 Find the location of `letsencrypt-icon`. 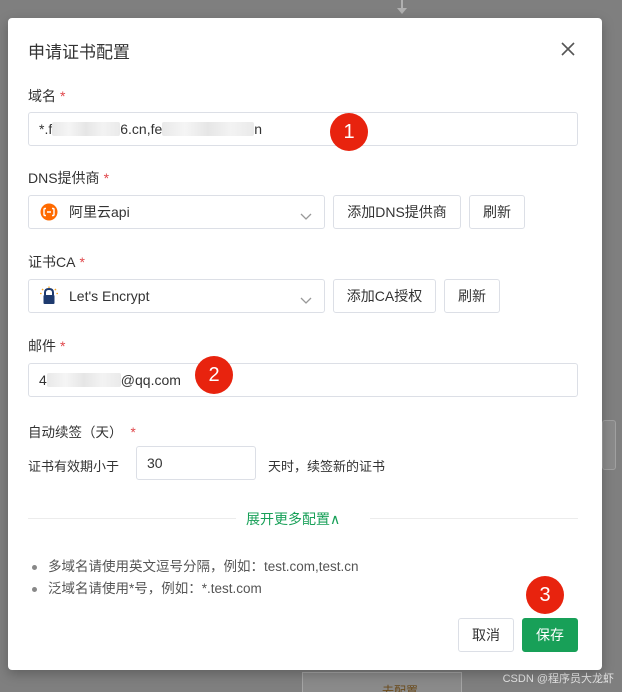

letsencrypt-icon is located at coordinates (49, 296).